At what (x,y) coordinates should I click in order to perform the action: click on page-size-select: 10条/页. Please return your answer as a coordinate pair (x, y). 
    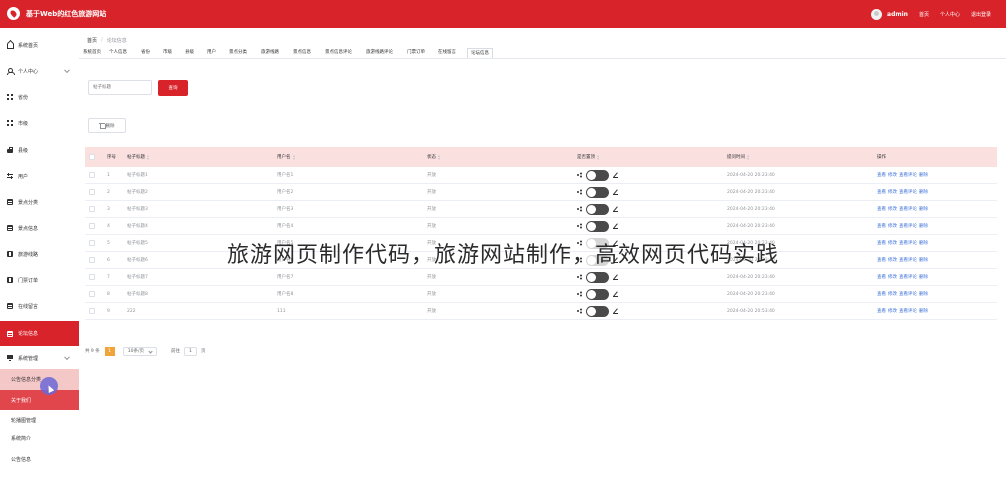
    Looking at the image, I should click on (139, 351).